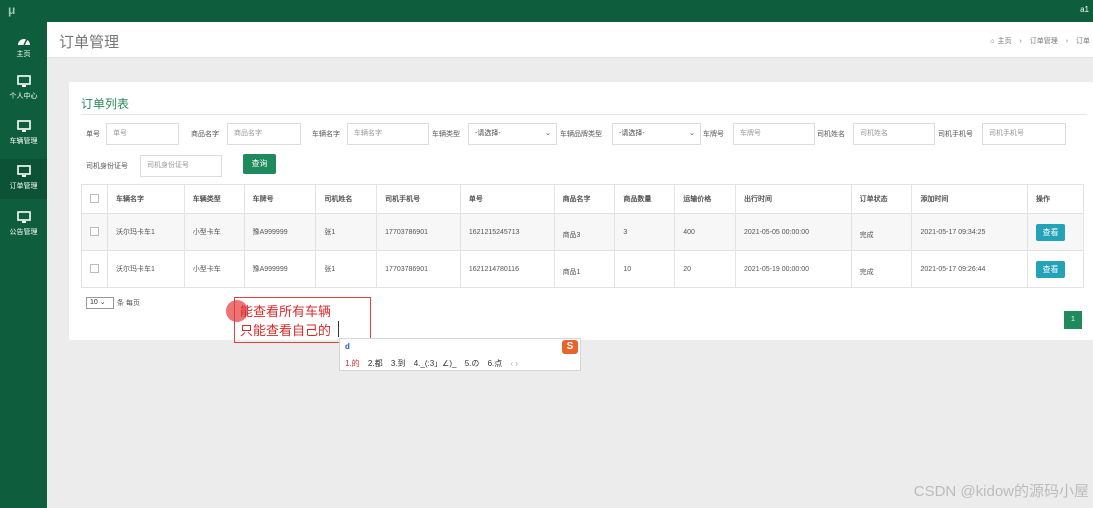 This screenshot has width=1093, height=508. What do you see at coordinates (495, 363) in the screenshot?
I see `ime-candidate: 6.点` at bounding box center [495, 363].